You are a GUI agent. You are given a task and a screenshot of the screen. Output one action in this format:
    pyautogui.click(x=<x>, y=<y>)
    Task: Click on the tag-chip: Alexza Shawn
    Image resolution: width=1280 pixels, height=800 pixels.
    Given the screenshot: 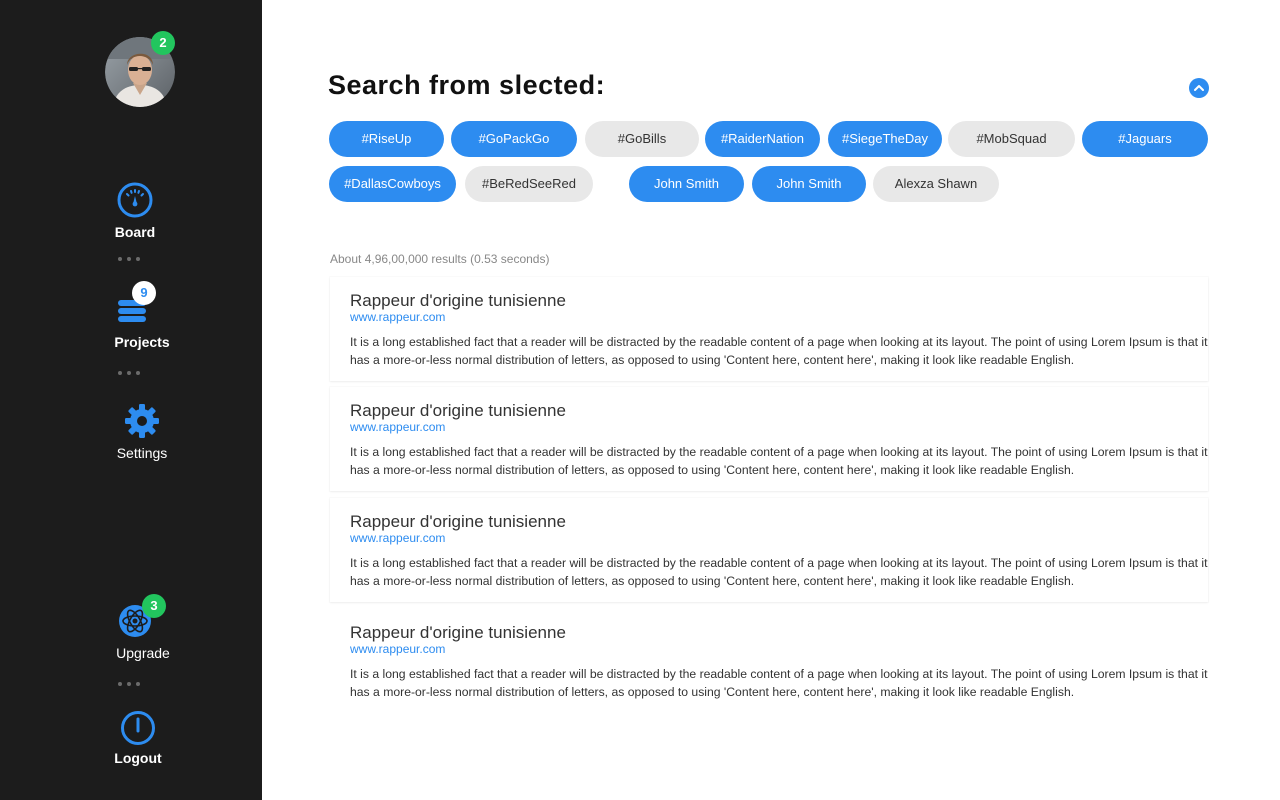 What is the action you would take?
    pyautogui.click(x=936, y=184)
    